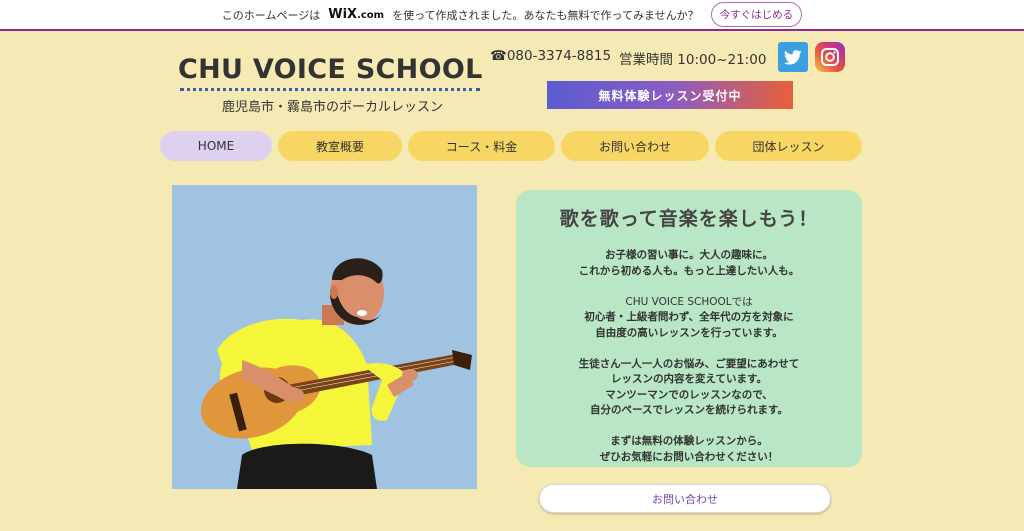 The width and height of the screenshot is (1024, 531). What do you see at coordinates (670, 95) in the screenshot?
I see `free-trial-banner: 無料体験レッスン受付中` at bounding box center [670, 95].